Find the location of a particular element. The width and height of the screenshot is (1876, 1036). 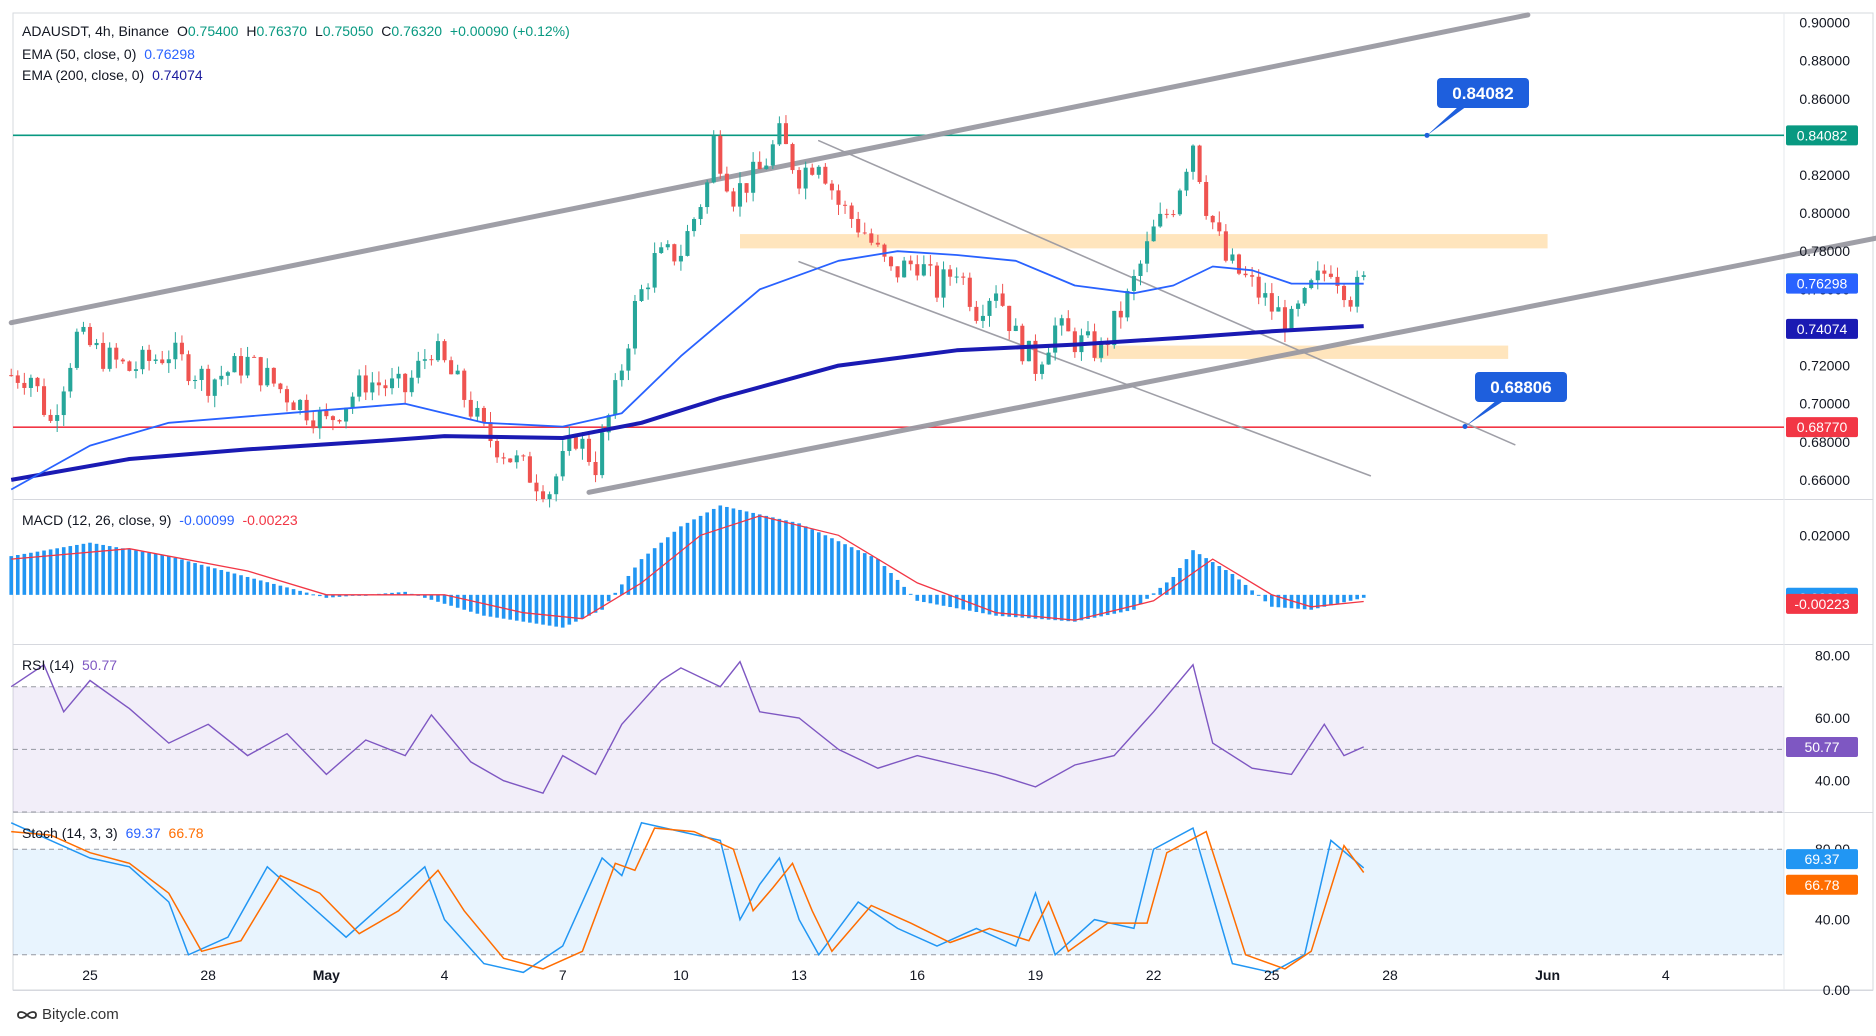

footer-brand: Bitycle.com is located at coordinates (67, 1014).